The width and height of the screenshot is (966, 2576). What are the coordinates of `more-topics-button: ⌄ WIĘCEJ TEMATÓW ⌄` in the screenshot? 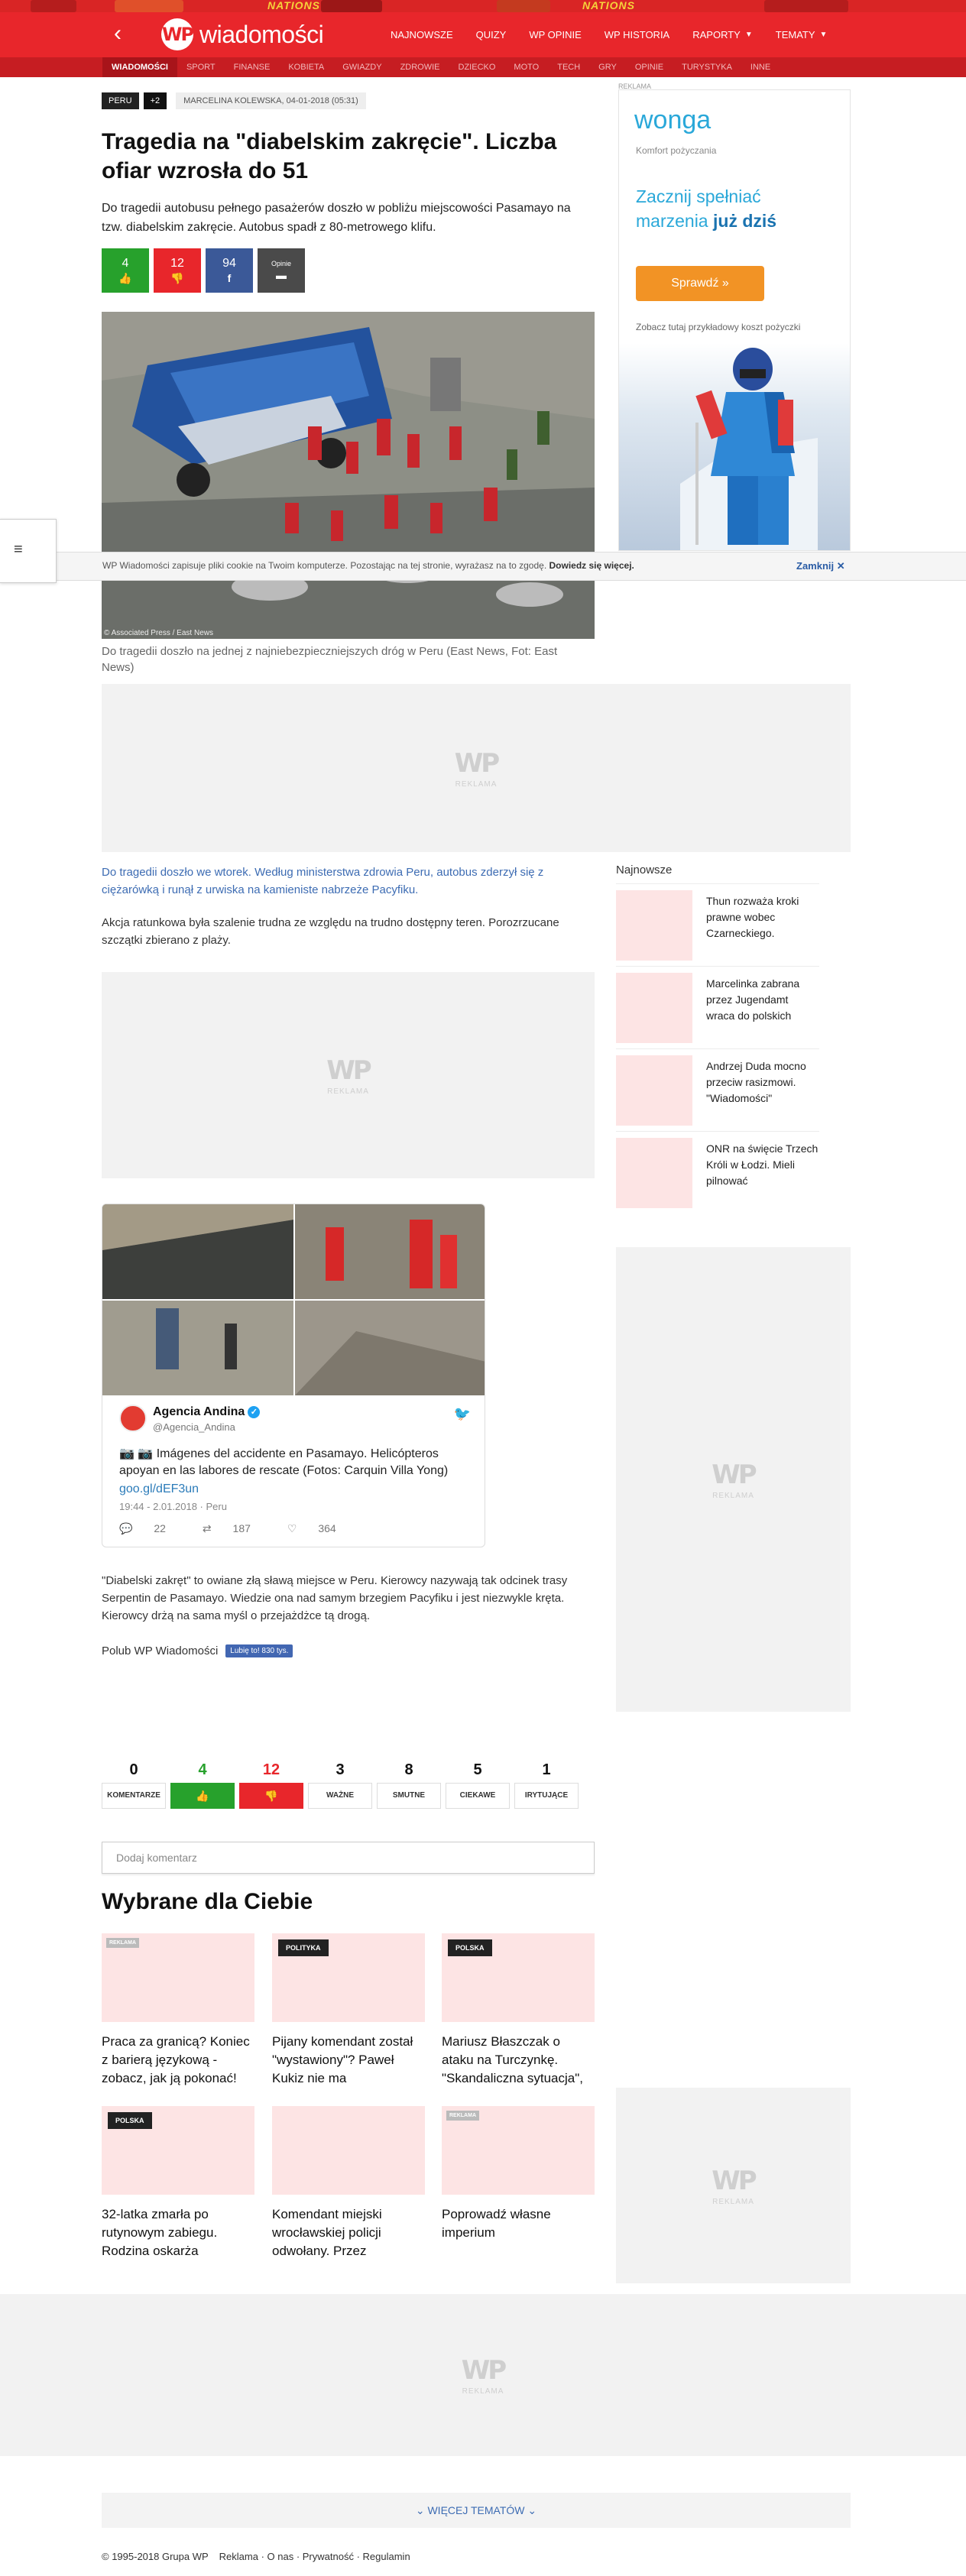 It's located at (476, 2510).